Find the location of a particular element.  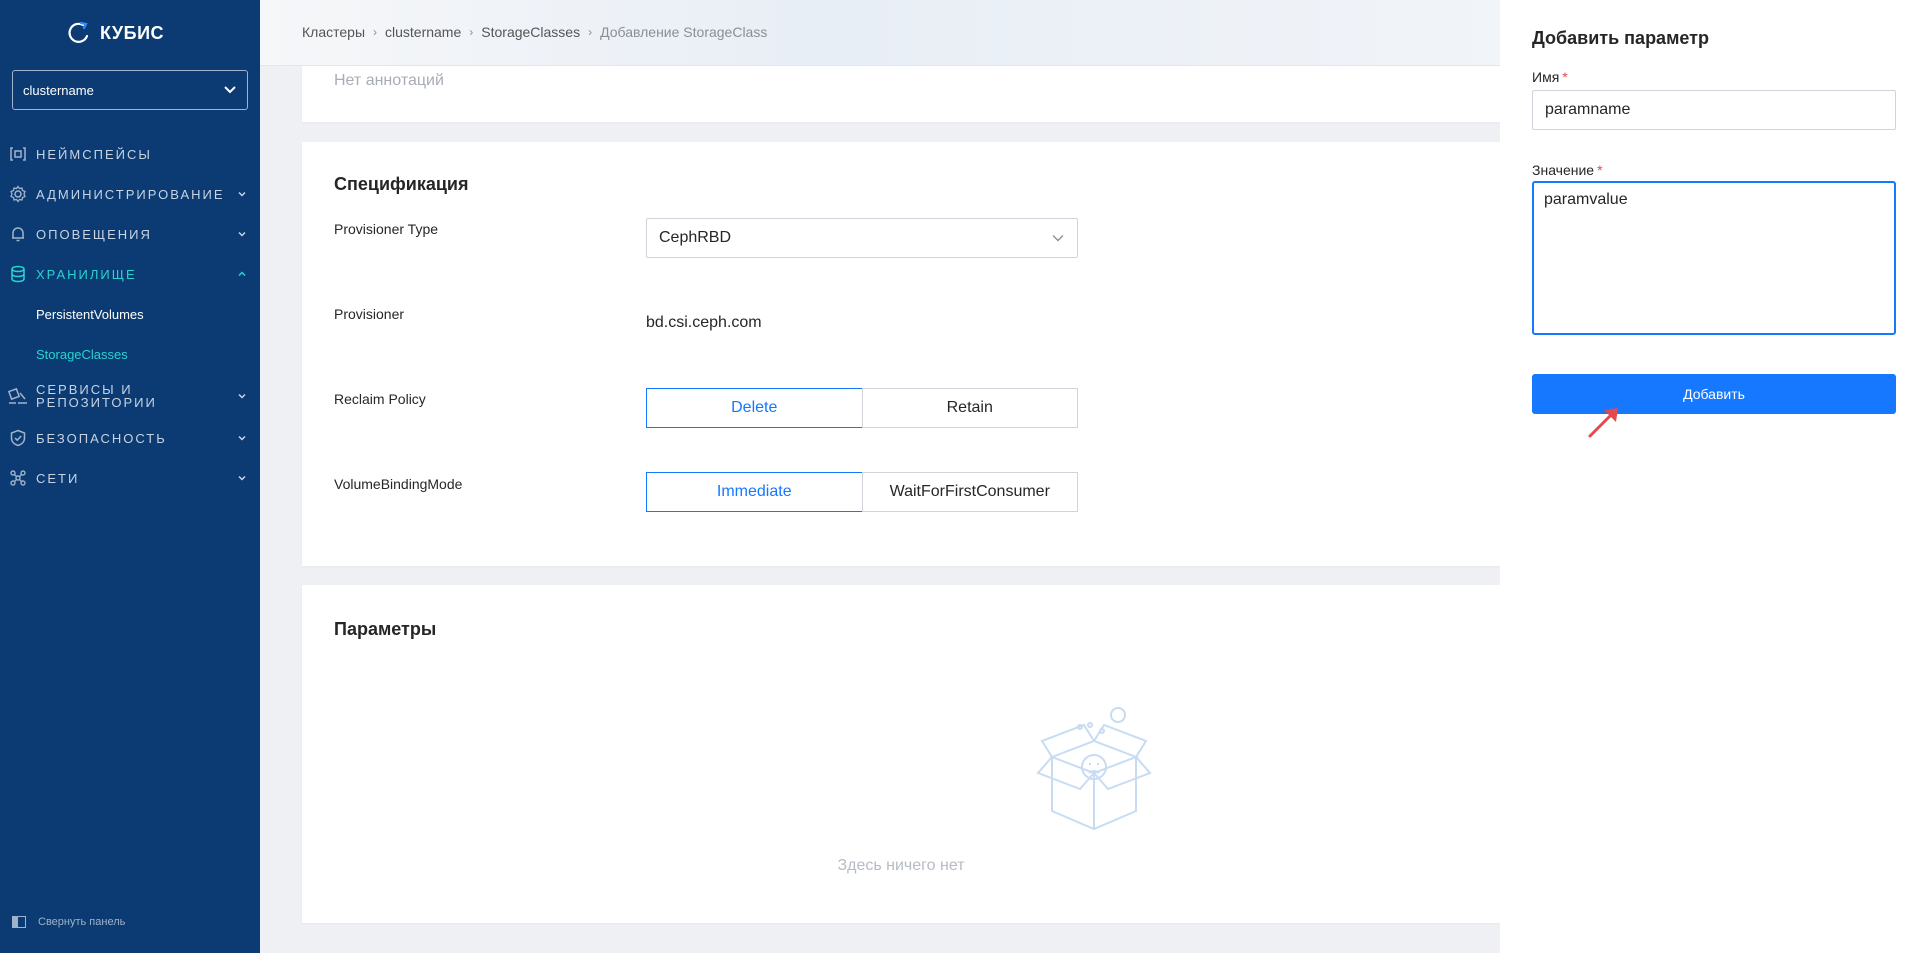

services-icon is located at coordinates (18, 396).